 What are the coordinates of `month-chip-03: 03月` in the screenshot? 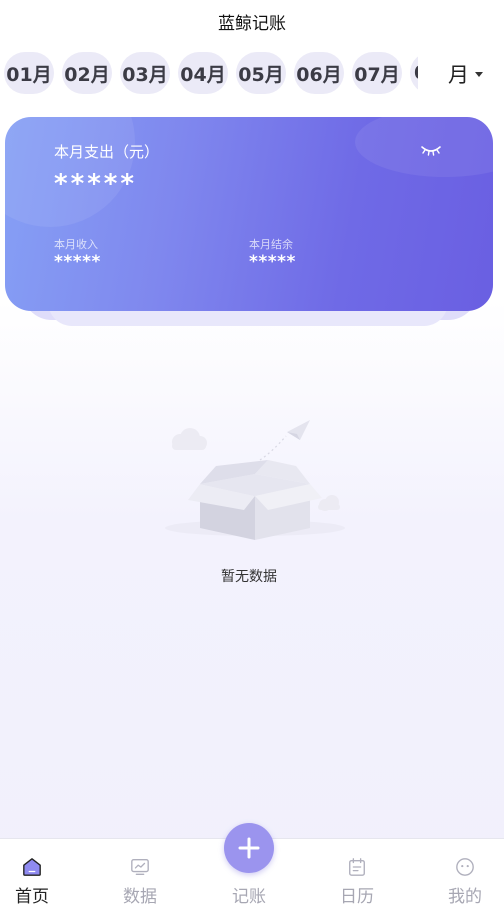 It's located at (145, 73).